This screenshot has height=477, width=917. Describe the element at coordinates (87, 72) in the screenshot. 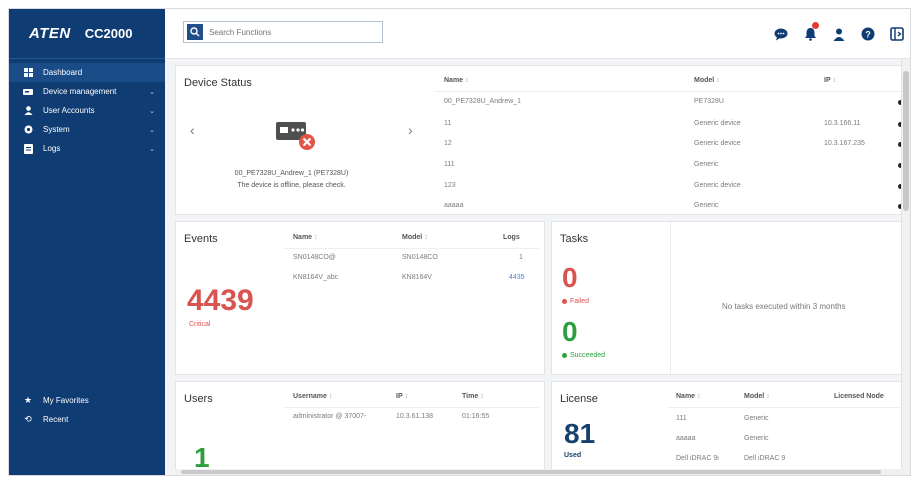

I see `nav-item-dashboard: Dashboard` at that location.